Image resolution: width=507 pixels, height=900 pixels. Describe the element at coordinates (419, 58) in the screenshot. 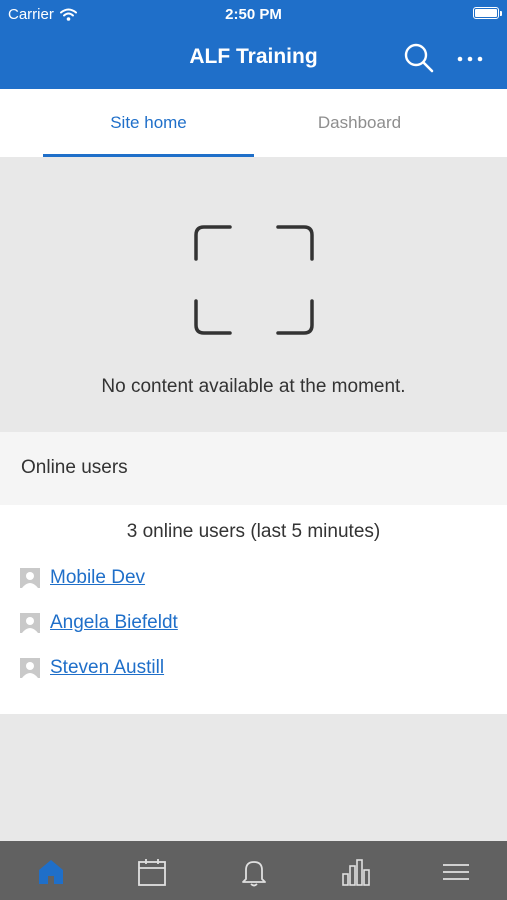

I see `search-icon` at that location.